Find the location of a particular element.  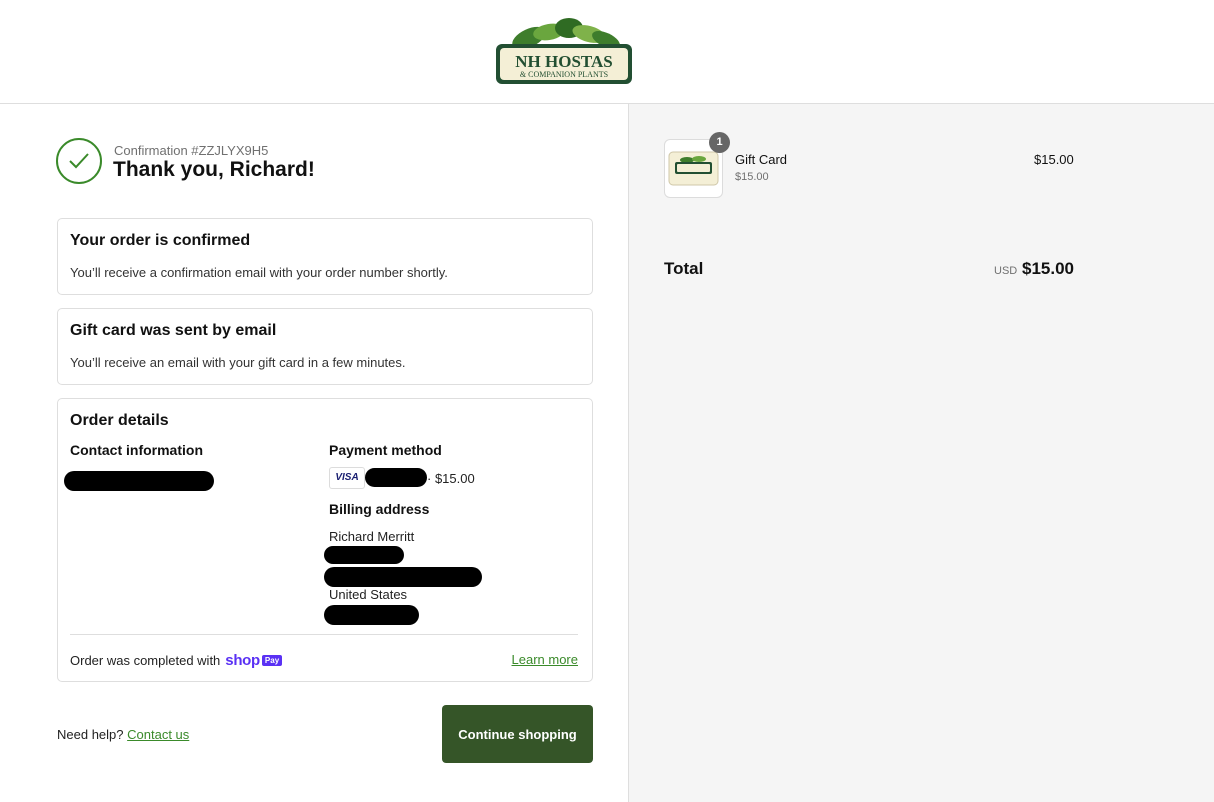

payment-method-heading: Payment method is located at coordinates (385, 450).